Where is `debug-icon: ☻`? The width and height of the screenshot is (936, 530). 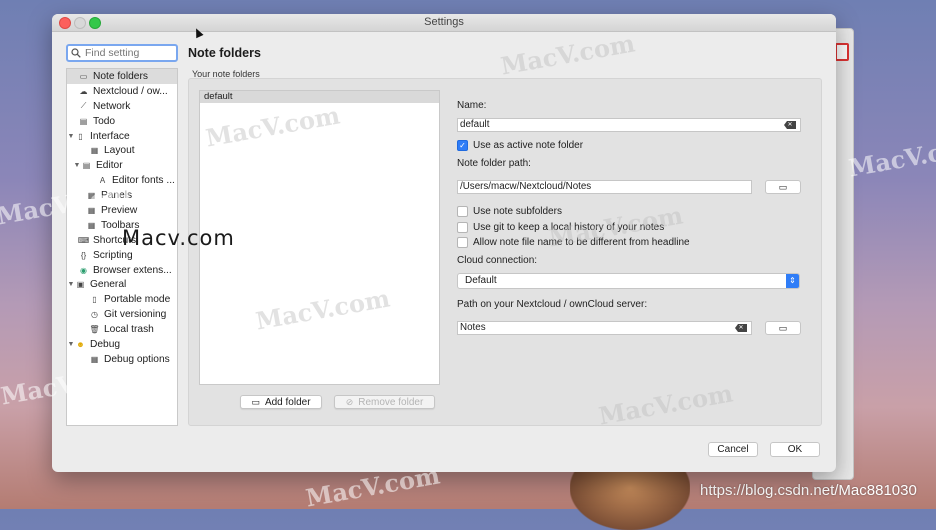 debug-icon: ☻ is located at coordinates (80, 344).